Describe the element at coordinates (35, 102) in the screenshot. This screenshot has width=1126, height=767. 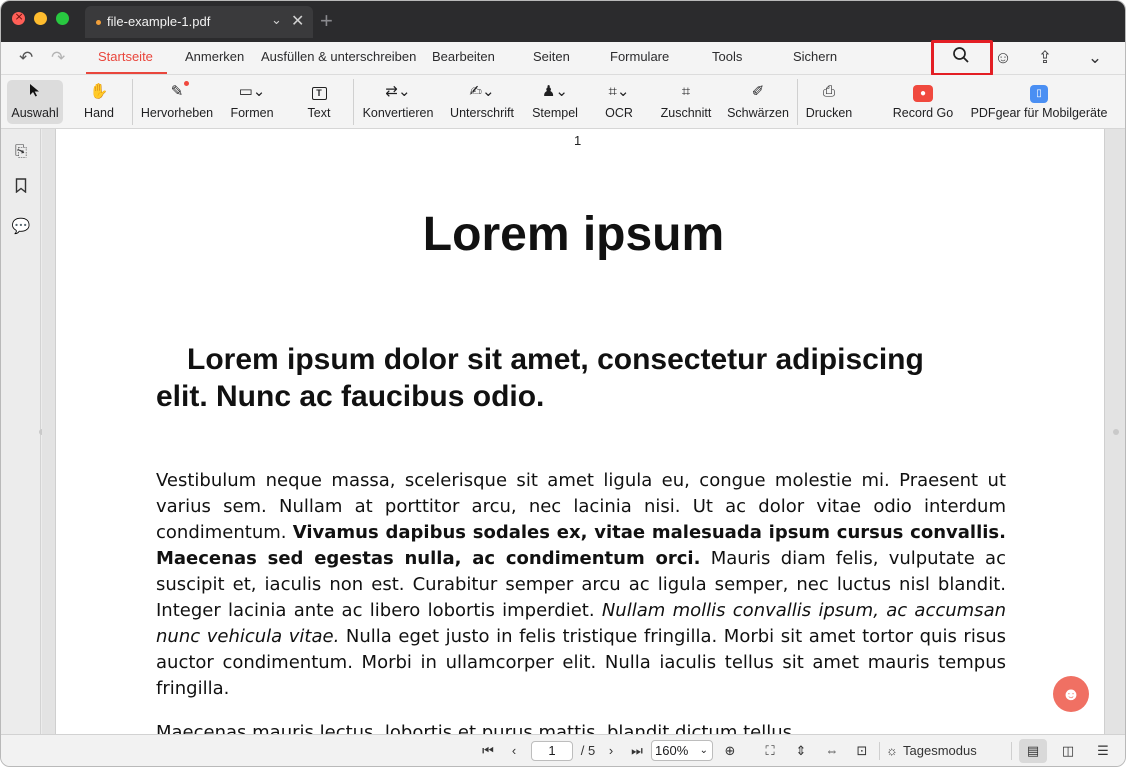
I see `tool-auswahl: Auswahl` at that location.